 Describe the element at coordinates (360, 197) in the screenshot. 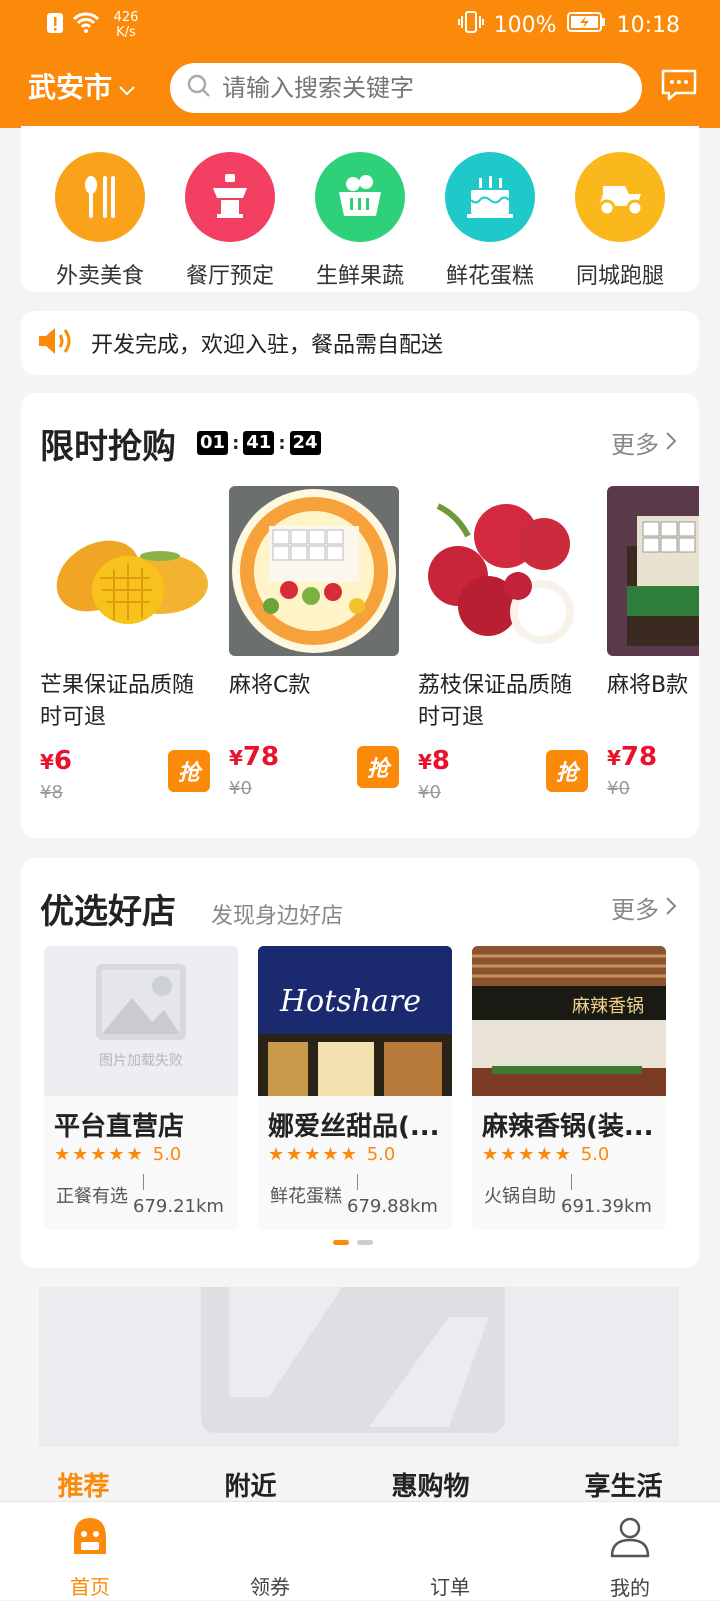

I see `fruit-basket-icon` at that location.